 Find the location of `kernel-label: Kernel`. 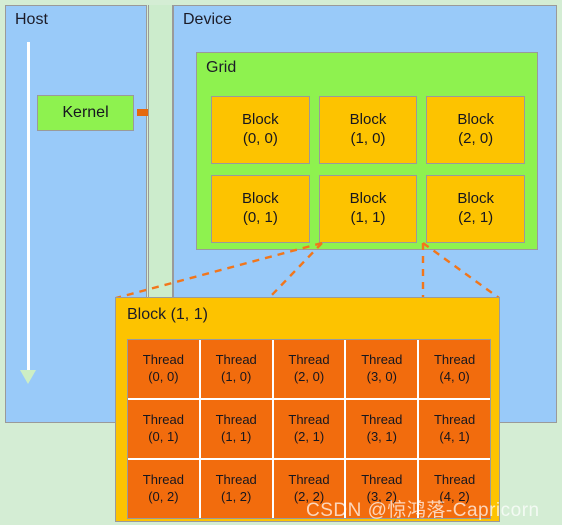

kernel-label: Kernel is located at coordinates (85, 112).